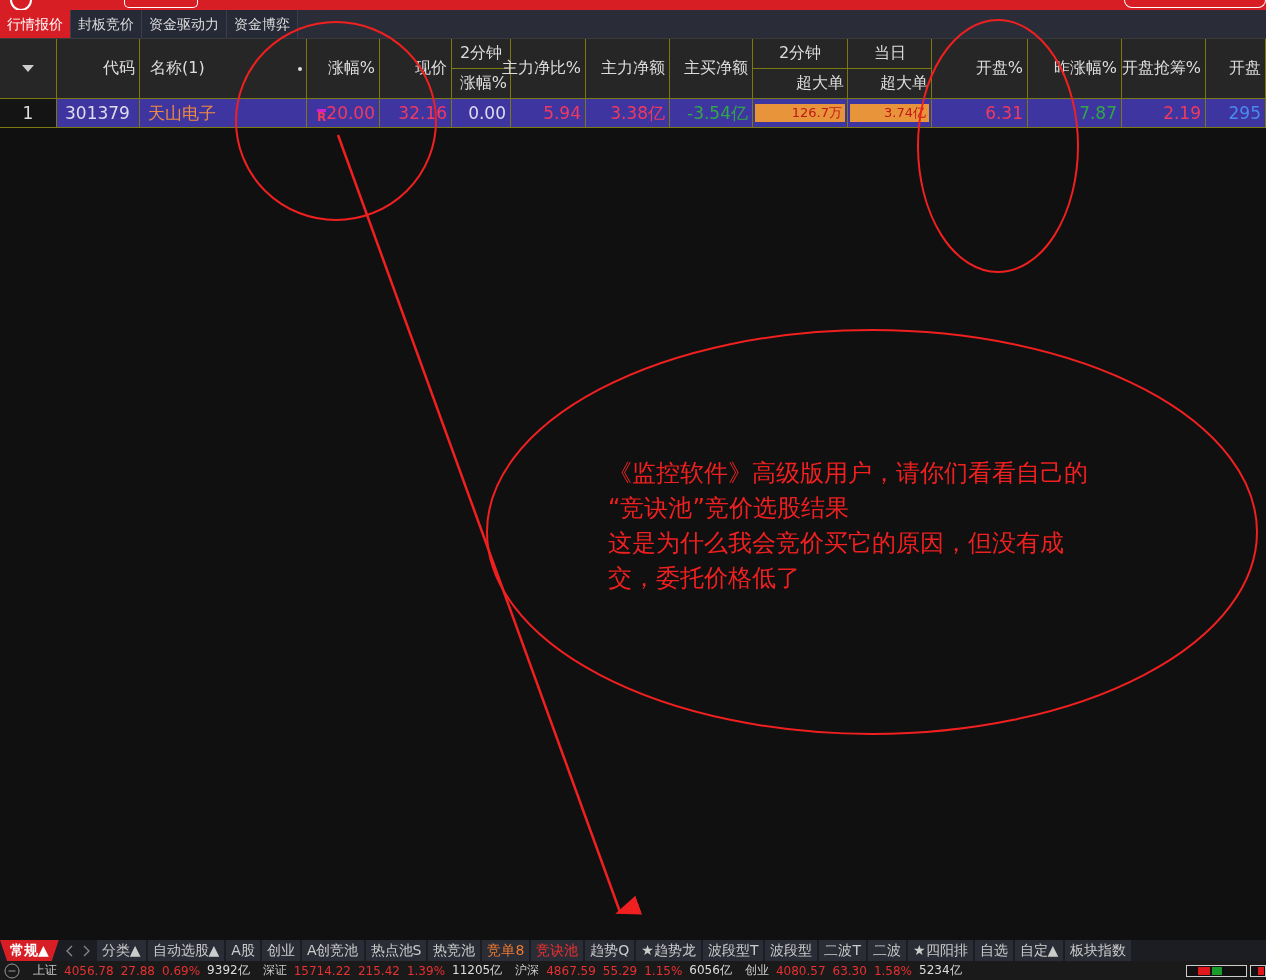  What do you see at coordinates (668, 950) in the screenshot?
I see `category-tab: ★趋势龙` at bounding box center [668, 950].